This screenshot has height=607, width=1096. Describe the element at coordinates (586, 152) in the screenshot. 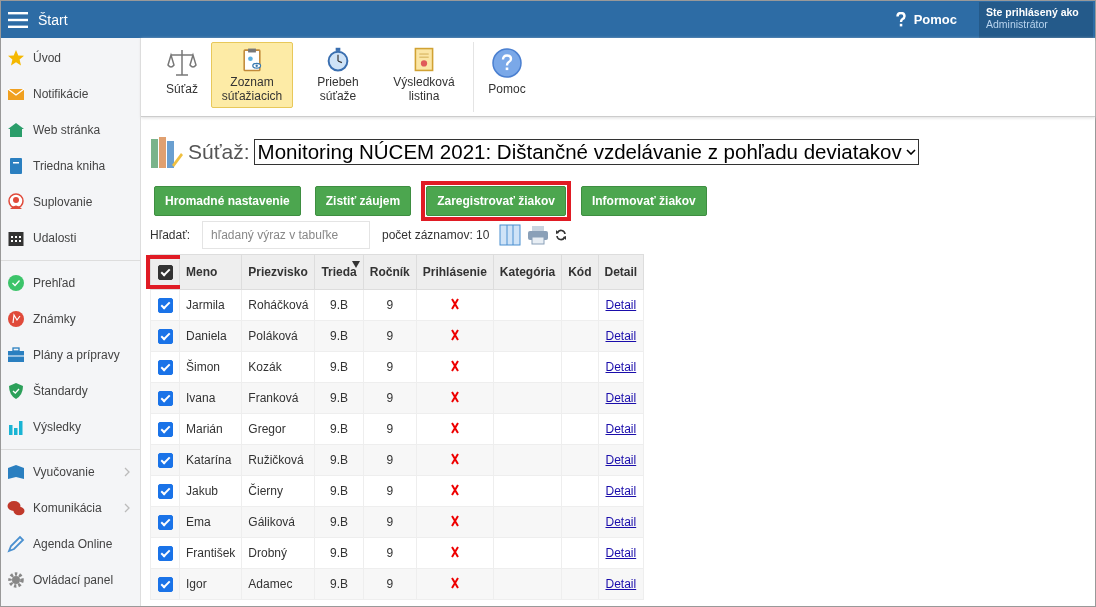

I see `competition-select: Monitoring NÚCEM 2021: Dištančné vzdelávanie z pohľadu deviatakov` at that location.